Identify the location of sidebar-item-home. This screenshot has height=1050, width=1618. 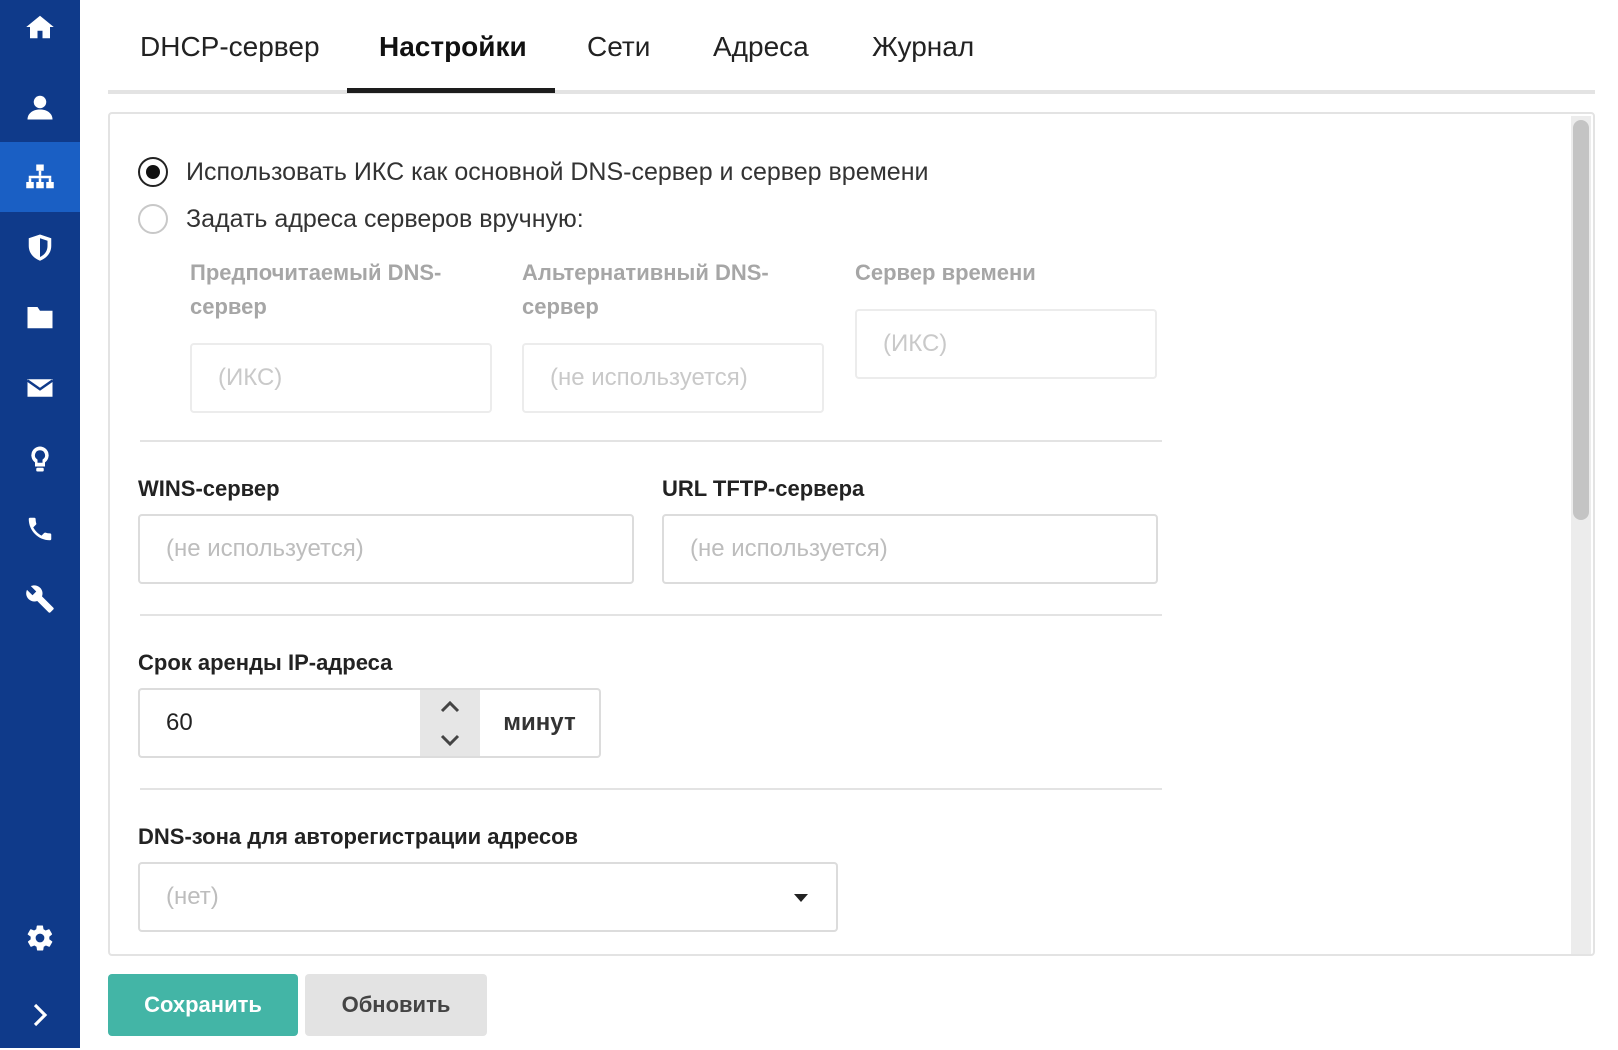
(40, 31).